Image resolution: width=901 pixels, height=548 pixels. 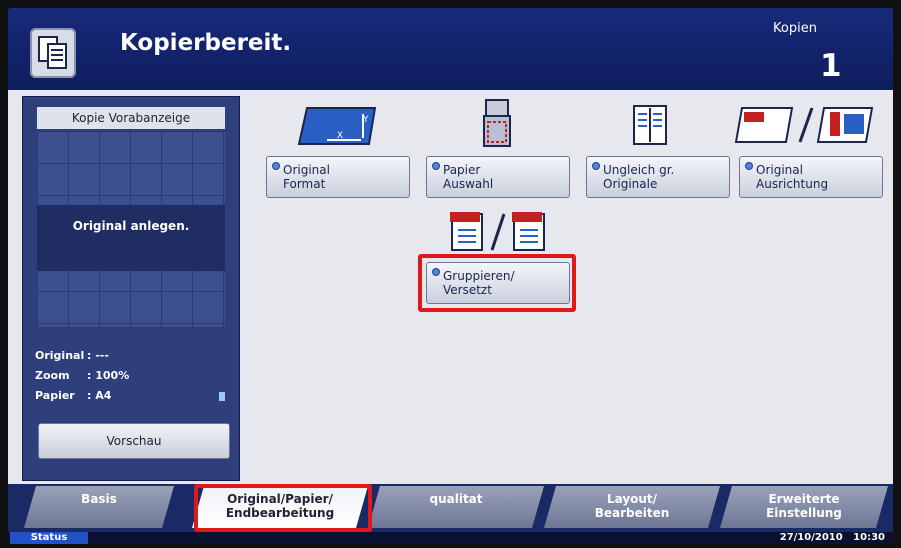 I want to click on date-time: 27/10/2010 10:30, so click(x=832, y=538).